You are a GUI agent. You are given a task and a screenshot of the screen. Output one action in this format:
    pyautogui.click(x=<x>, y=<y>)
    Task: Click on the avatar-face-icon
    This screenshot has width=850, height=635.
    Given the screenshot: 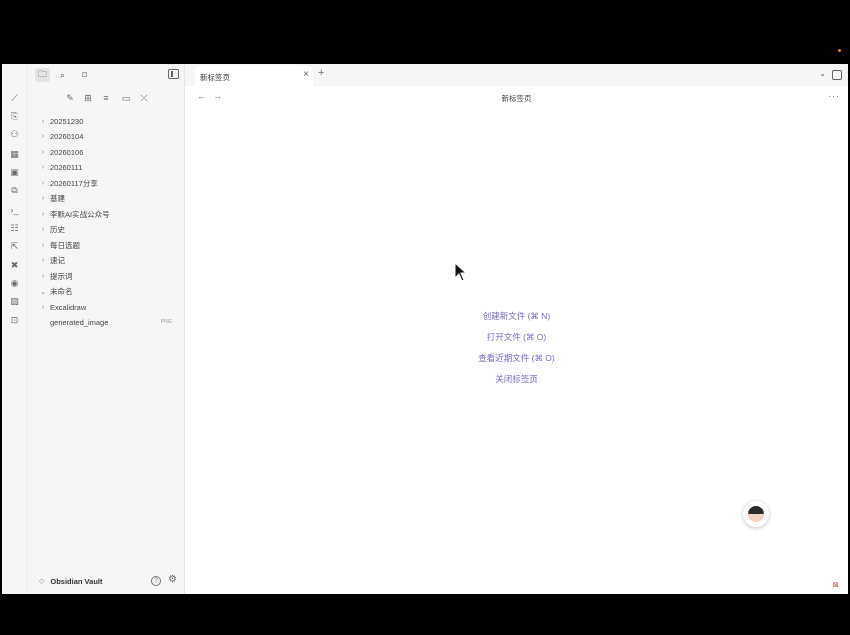 What is the action you would take?
    pyautogui.click(x=756, y=514)
    